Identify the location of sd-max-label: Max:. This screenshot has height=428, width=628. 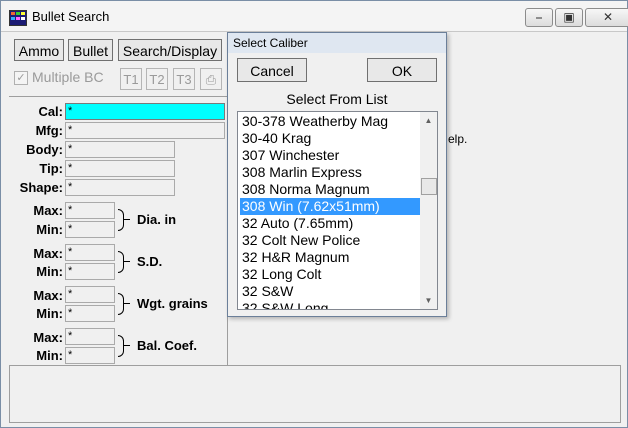
(48, 253).